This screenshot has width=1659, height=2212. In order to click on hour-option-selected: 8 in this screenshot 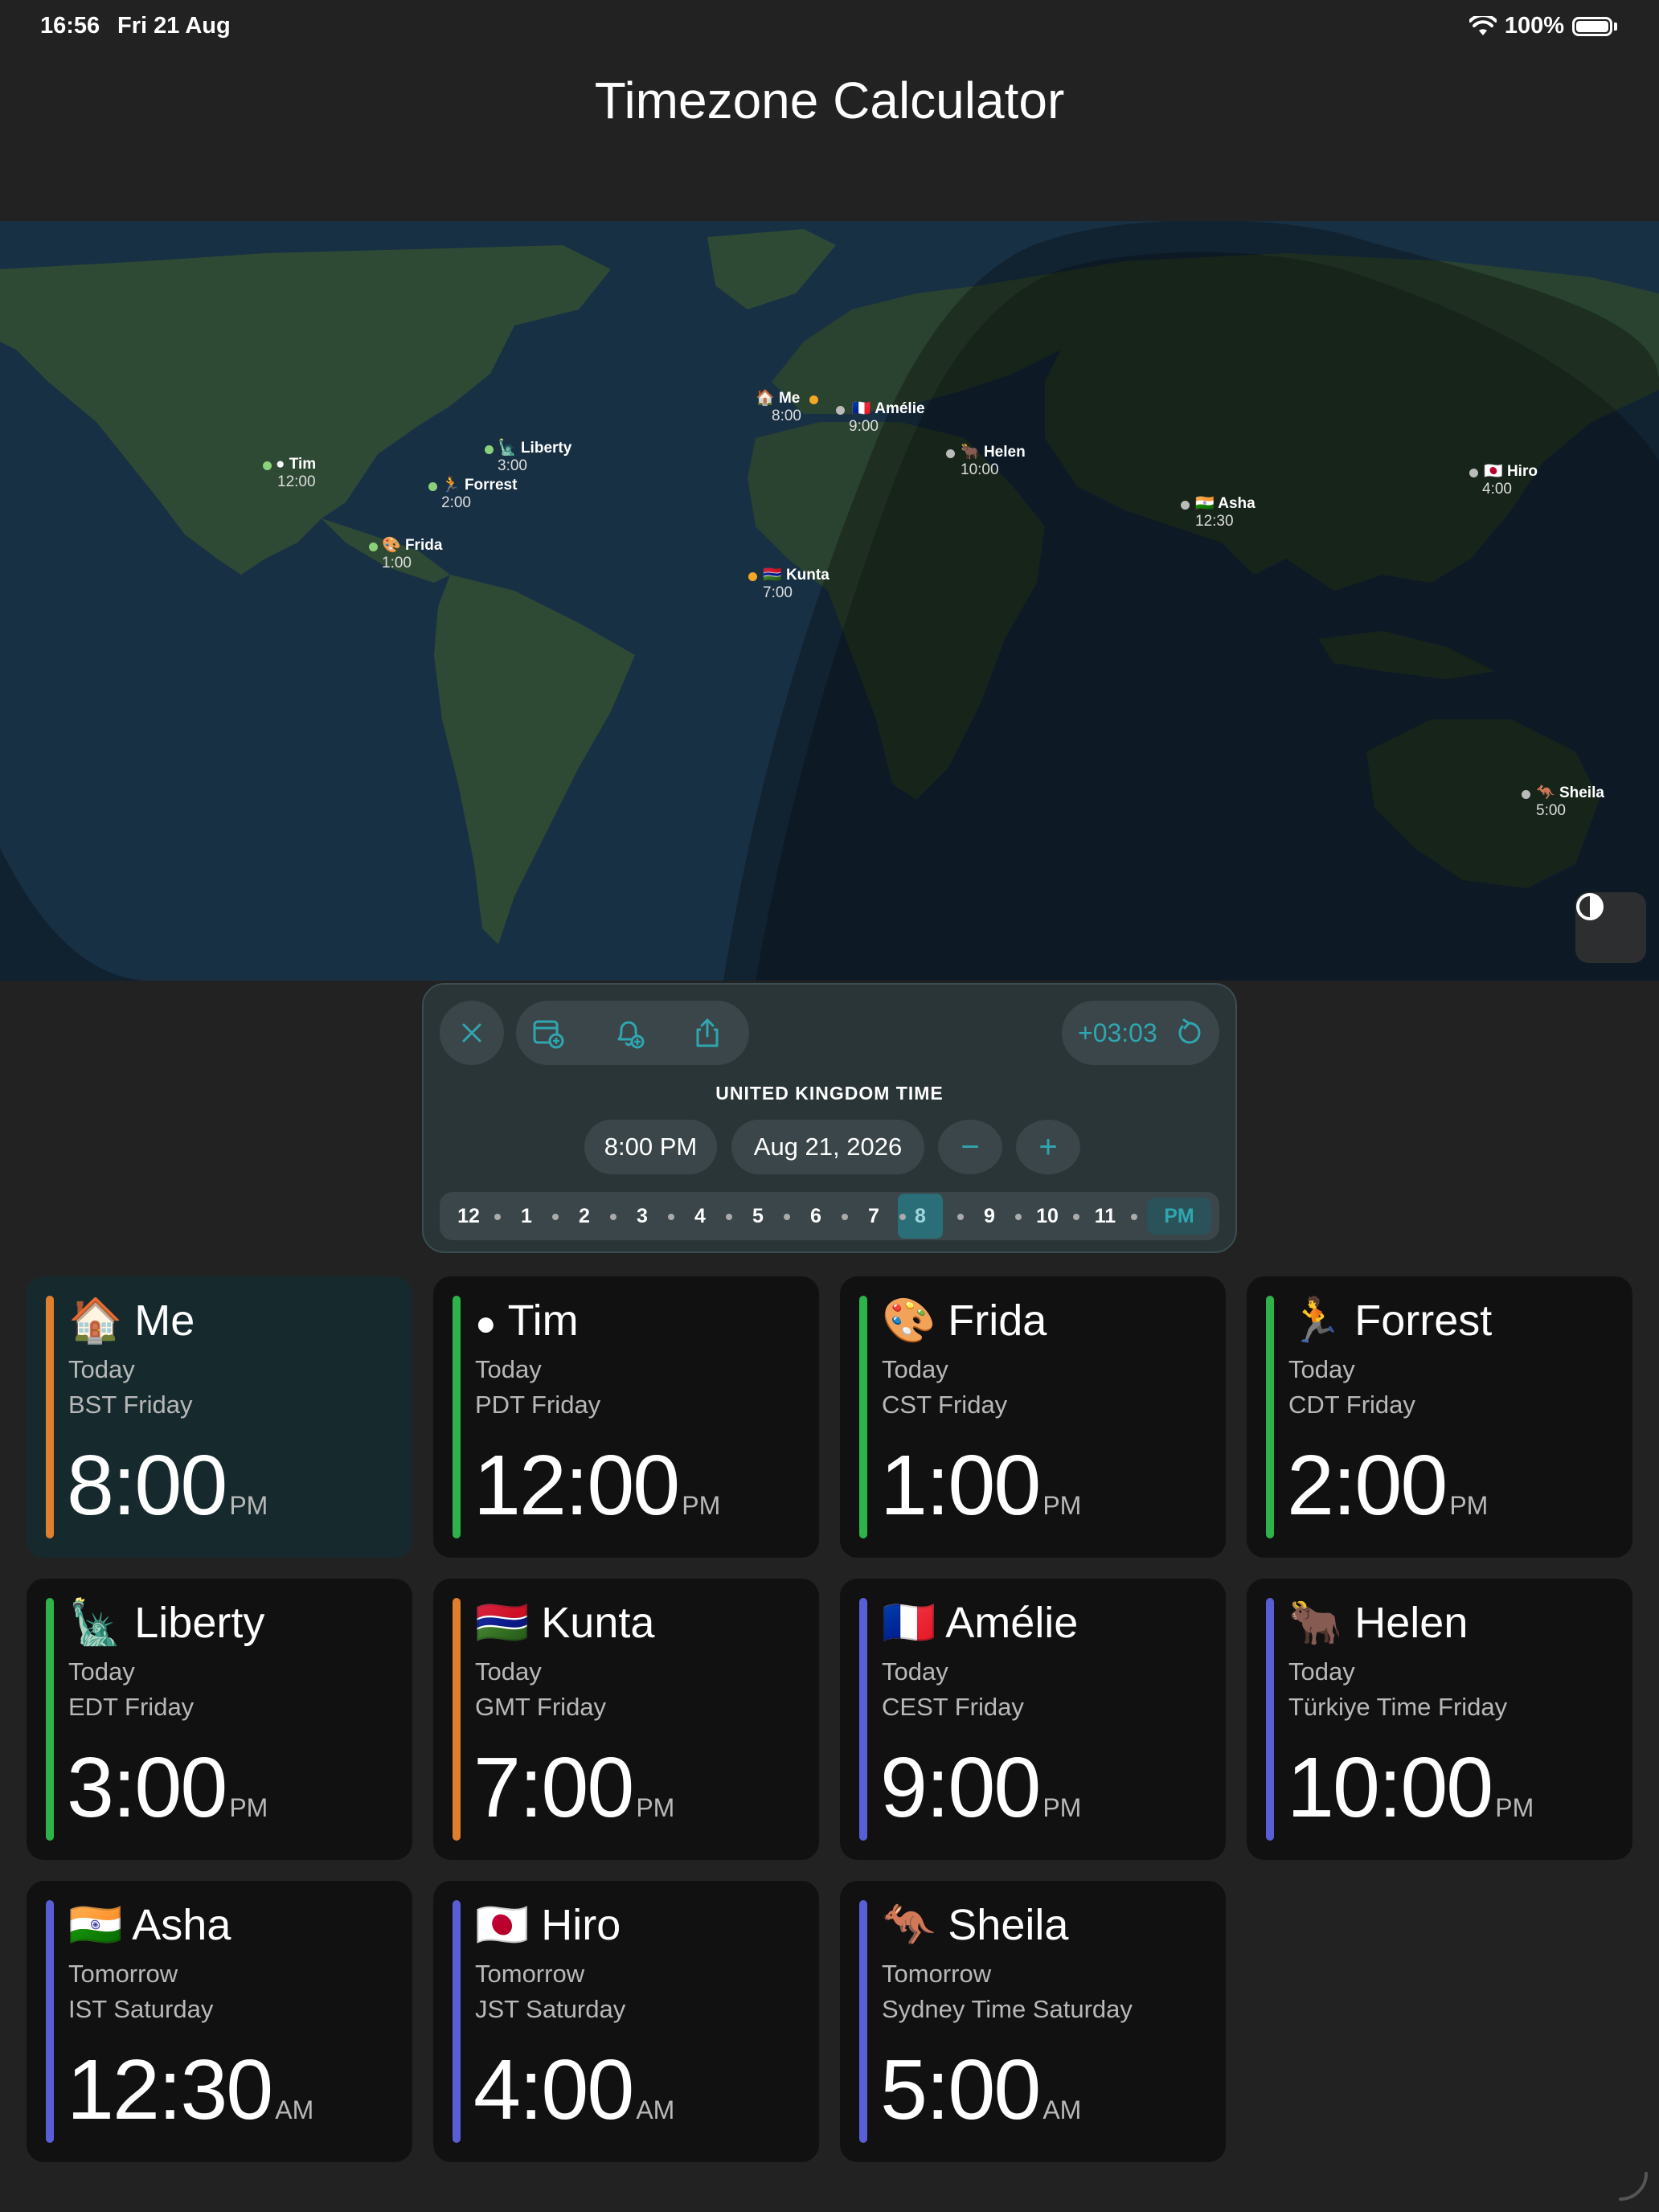, I will do `click(920, 1216)`.